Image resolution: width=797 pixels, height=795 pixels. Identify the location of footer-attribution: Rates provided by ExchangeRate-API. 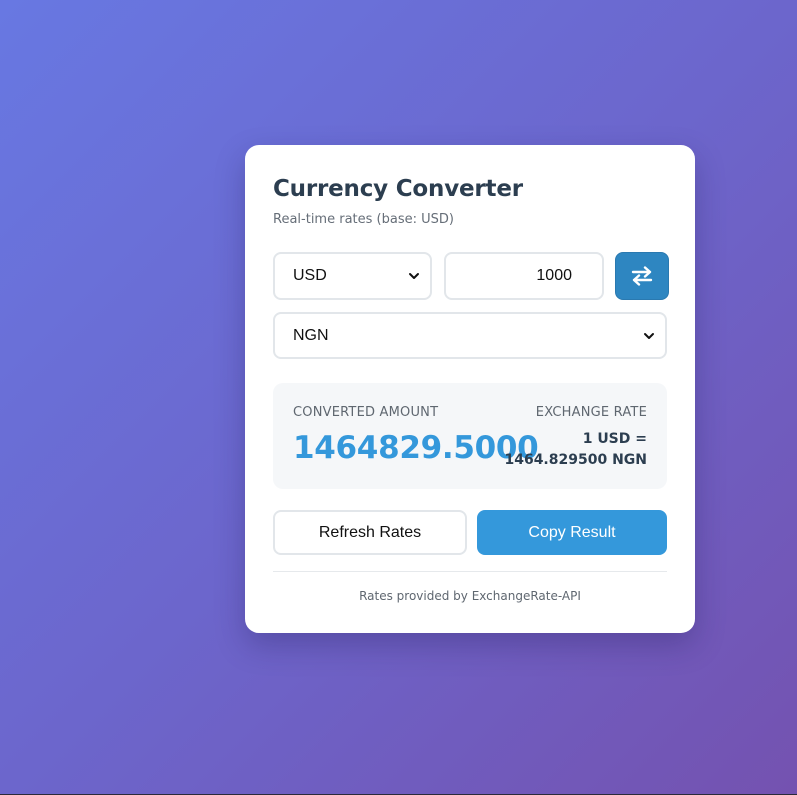
(470, 596).